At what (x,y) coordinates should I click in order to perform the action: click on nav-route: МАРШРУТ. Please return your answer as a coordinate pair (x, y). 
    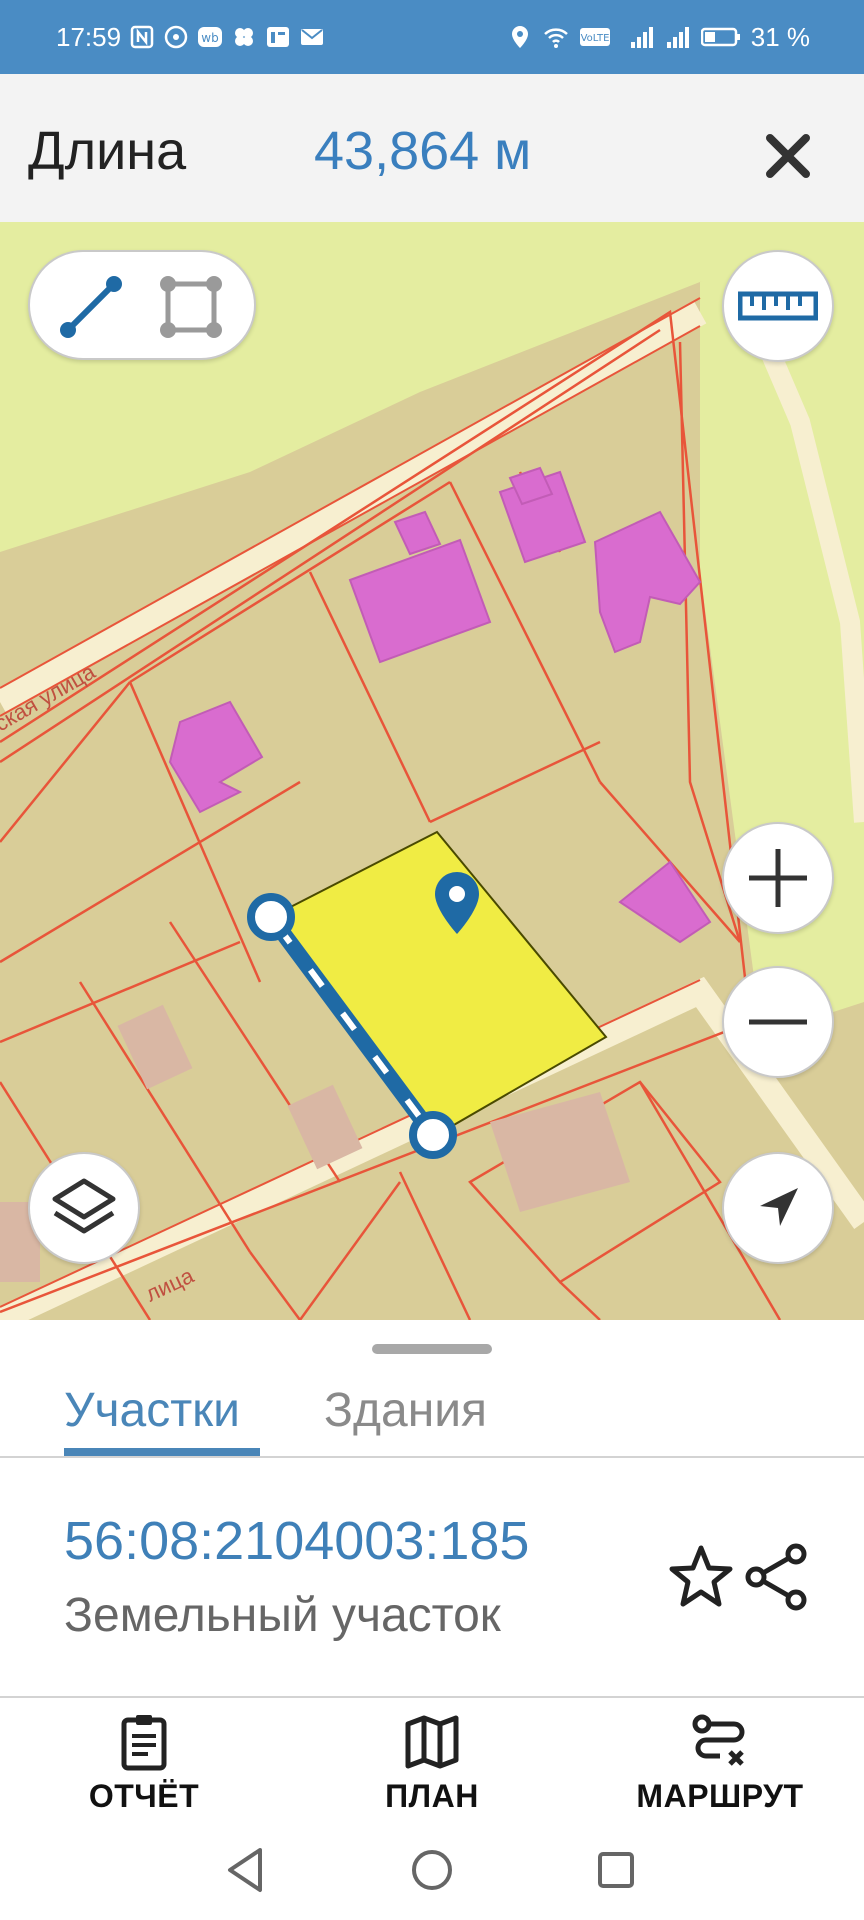
    Looking at the image, I should click on (720, 1766).